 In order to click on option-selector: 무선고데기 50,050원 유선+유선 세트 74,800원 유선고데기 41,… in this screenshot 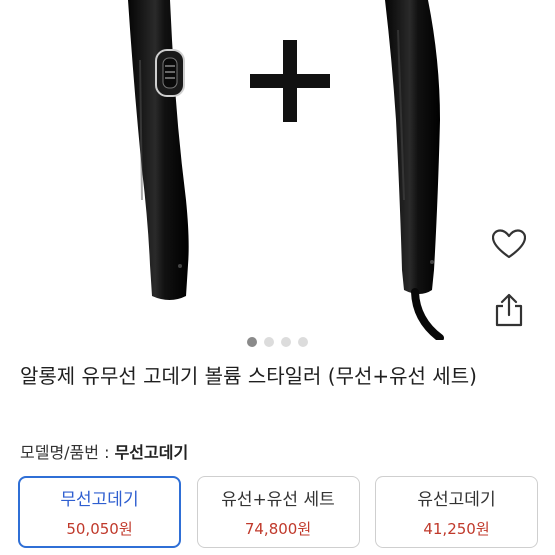, I will do `click(278, 512)`.